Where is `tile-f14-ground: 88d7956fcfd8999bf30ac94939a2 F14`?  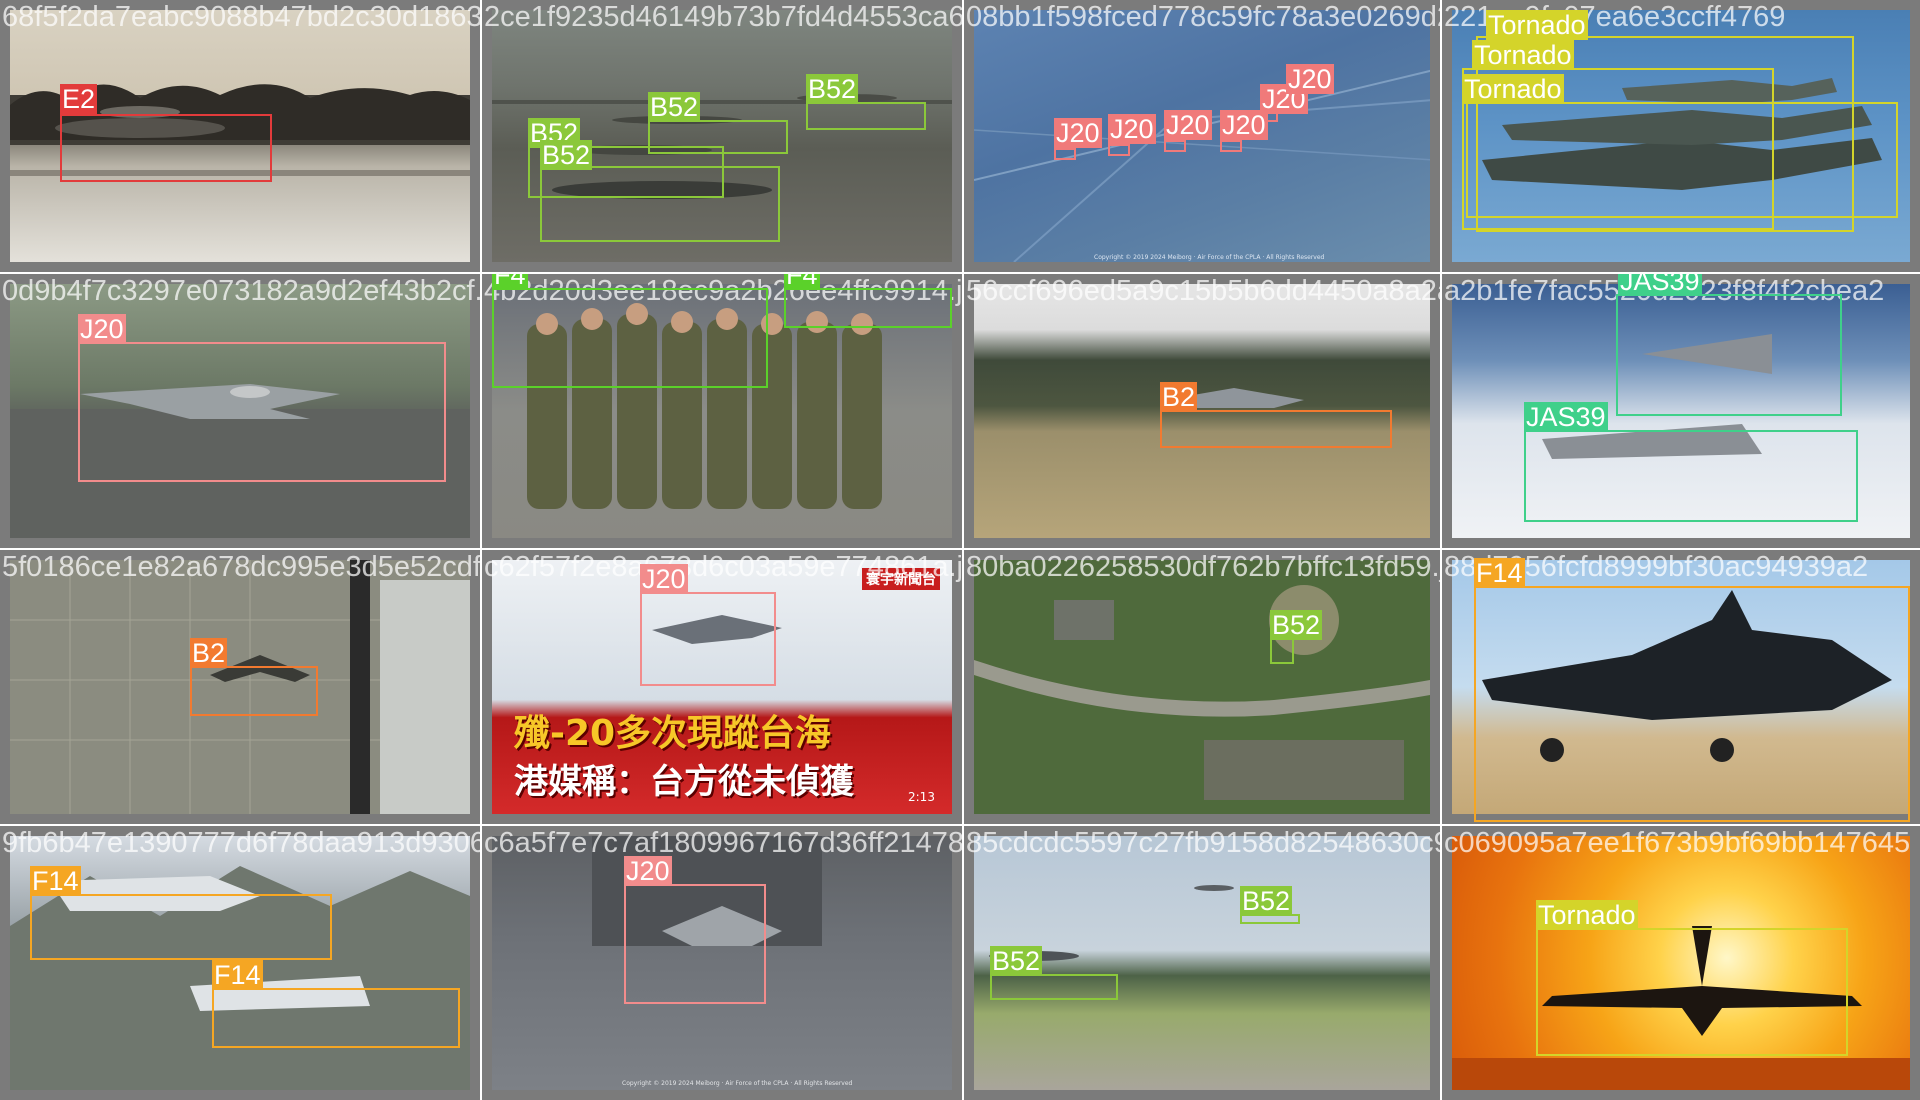 tile-f14-ground: 88d7956fcfd8999bf30ac94939a2 F14 is located at coordinates (1681, 687).